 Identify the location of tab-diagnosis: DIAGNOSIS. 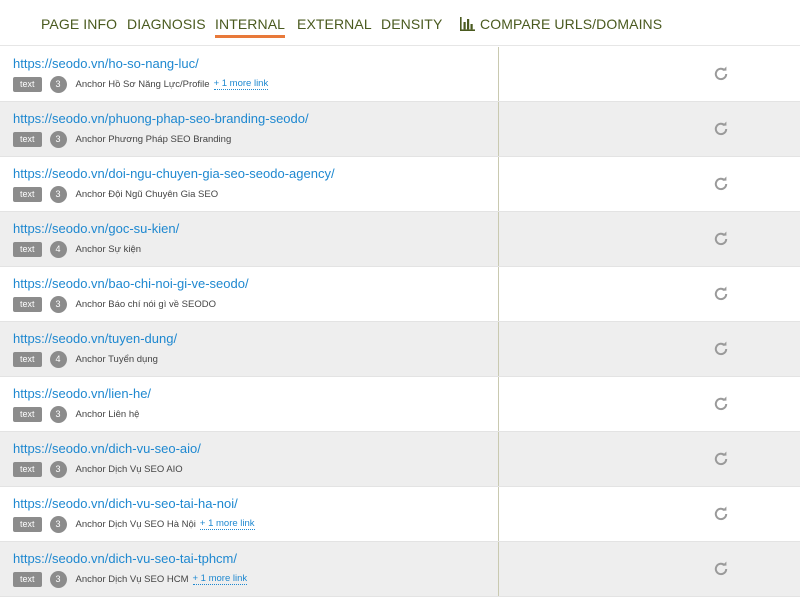
(166, 27).